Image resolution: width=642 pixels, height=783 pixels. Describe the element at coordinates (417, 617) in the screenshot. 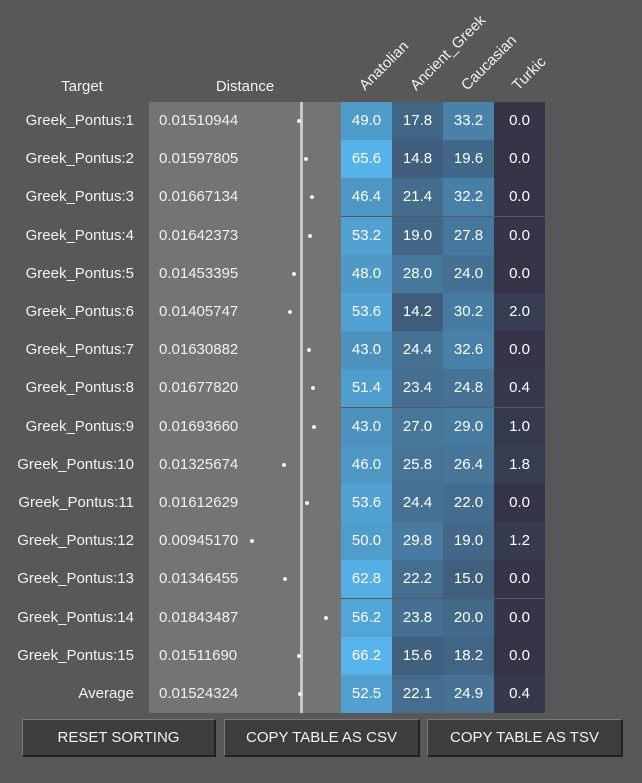

I see `population-percentage-cell: 23.8` at that location.